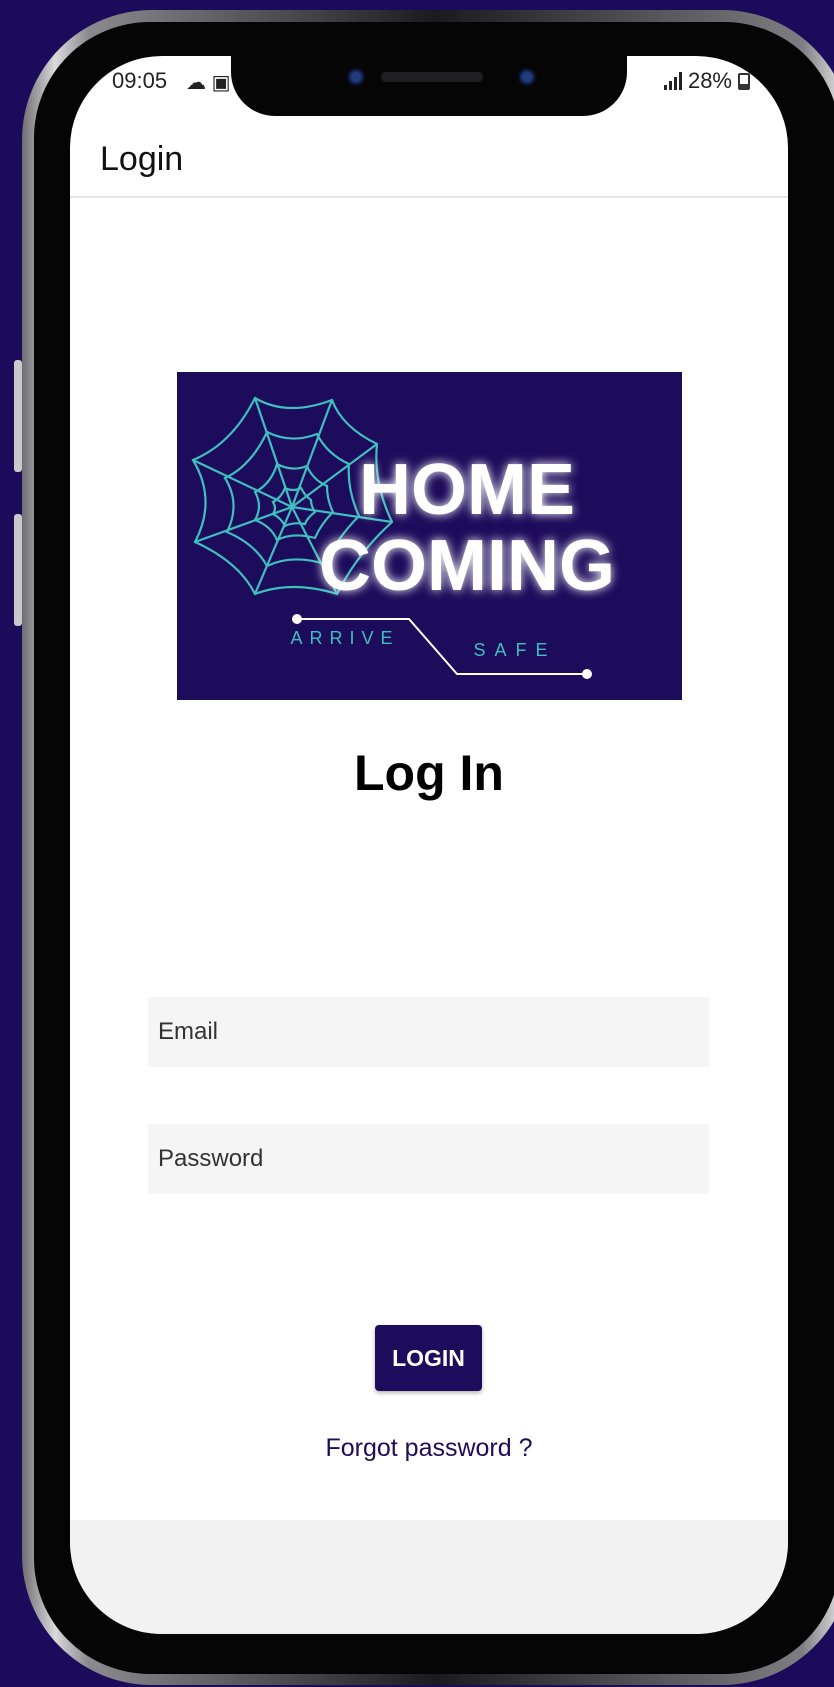 The width and height of the screenshot is (834, 1687). Describe the element at coordinates (18, 570) in the screenshot. I see `volume-down-button` at that location.